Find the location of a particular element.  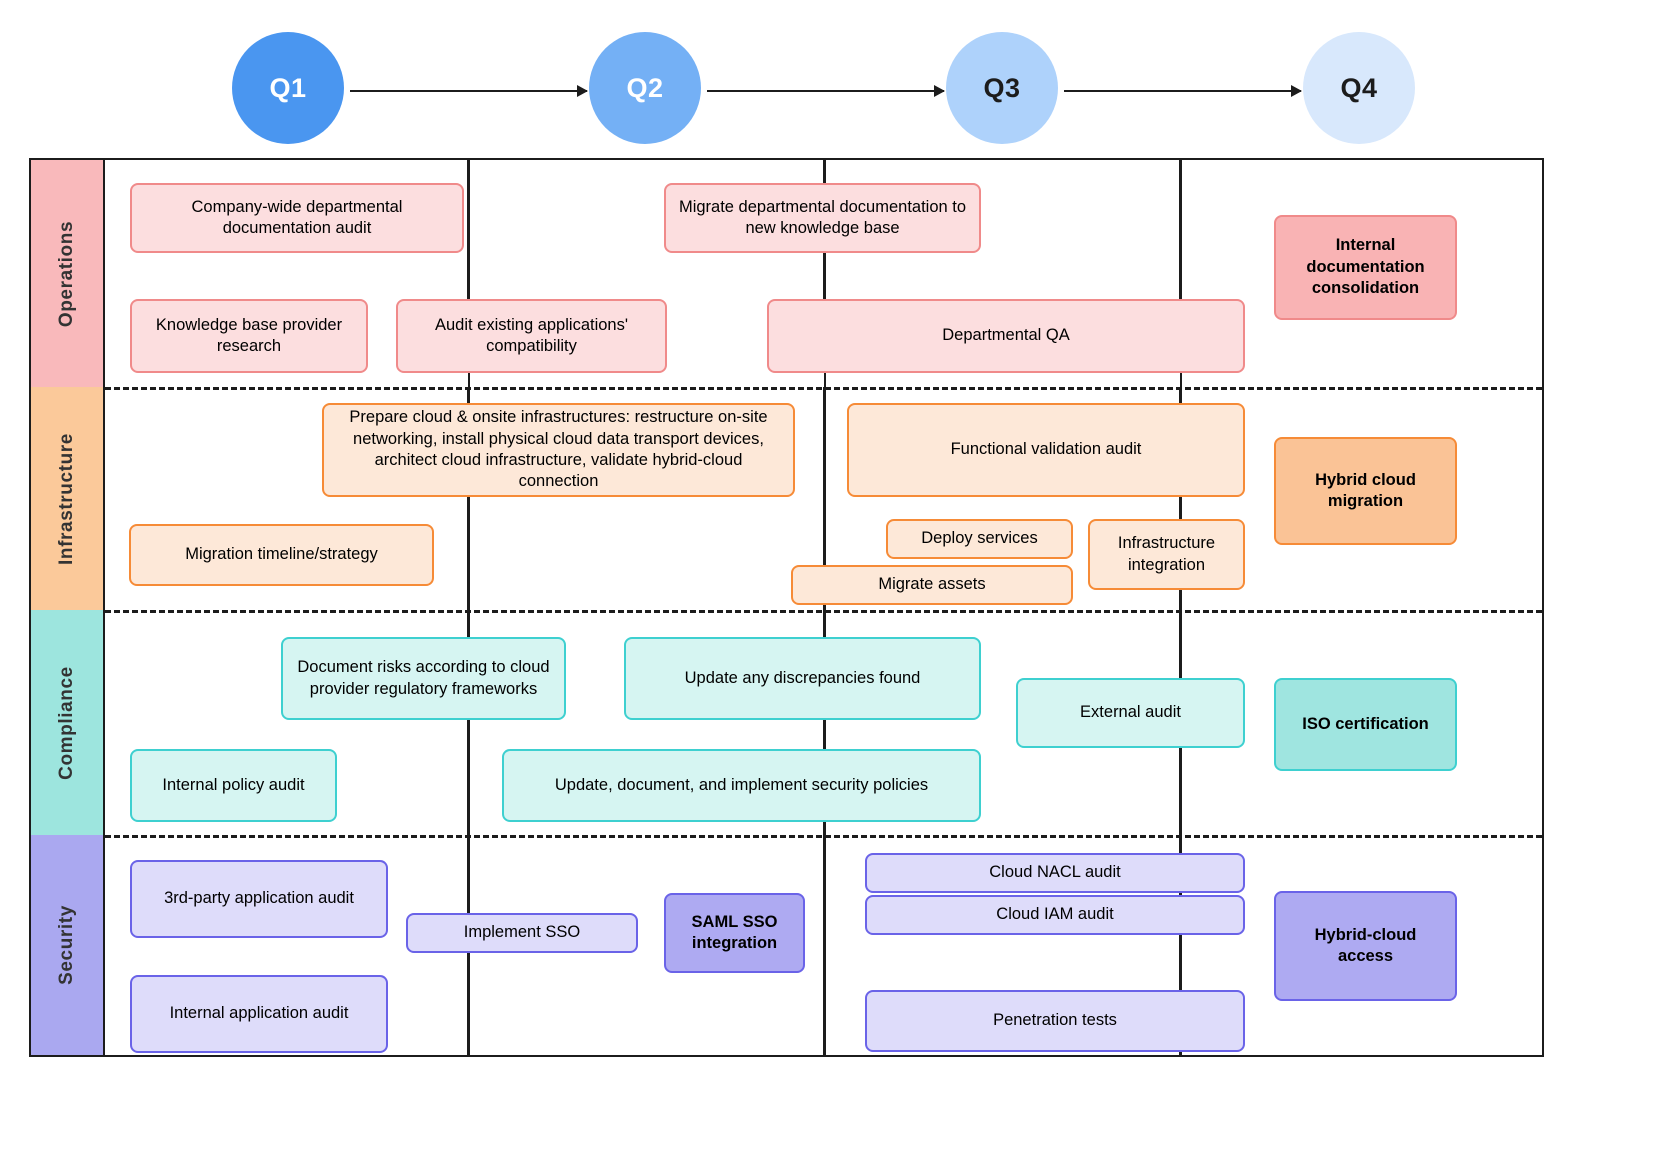

task-label: Internal application audit is located at coordinates (259, 1013).